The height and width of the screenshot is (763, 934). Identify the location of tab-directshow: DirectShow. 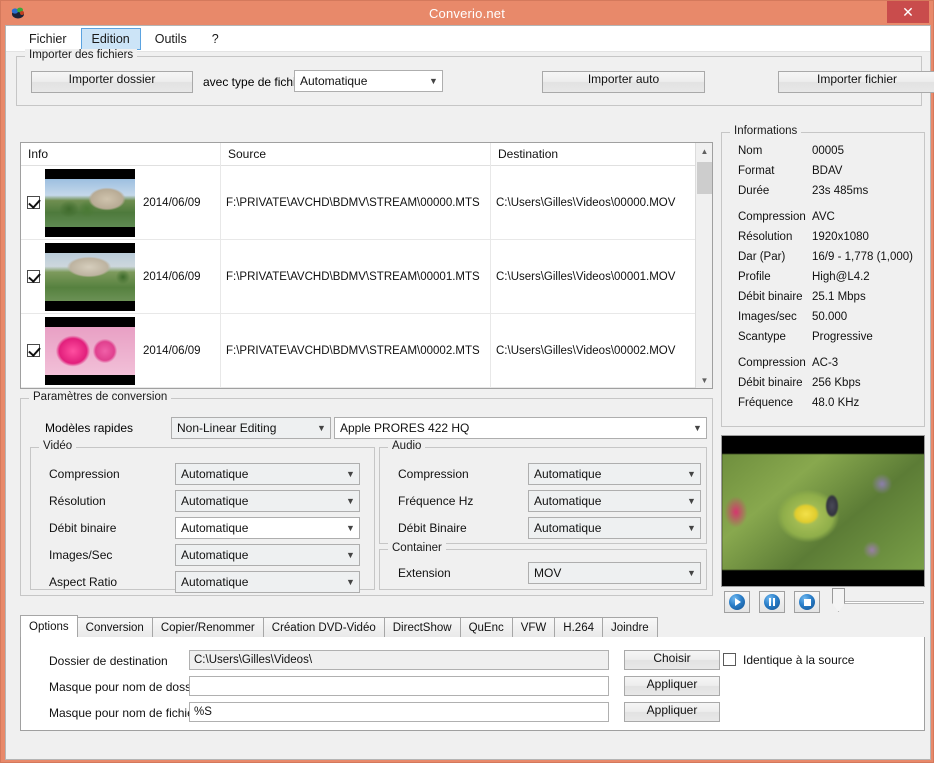
(422, 627).